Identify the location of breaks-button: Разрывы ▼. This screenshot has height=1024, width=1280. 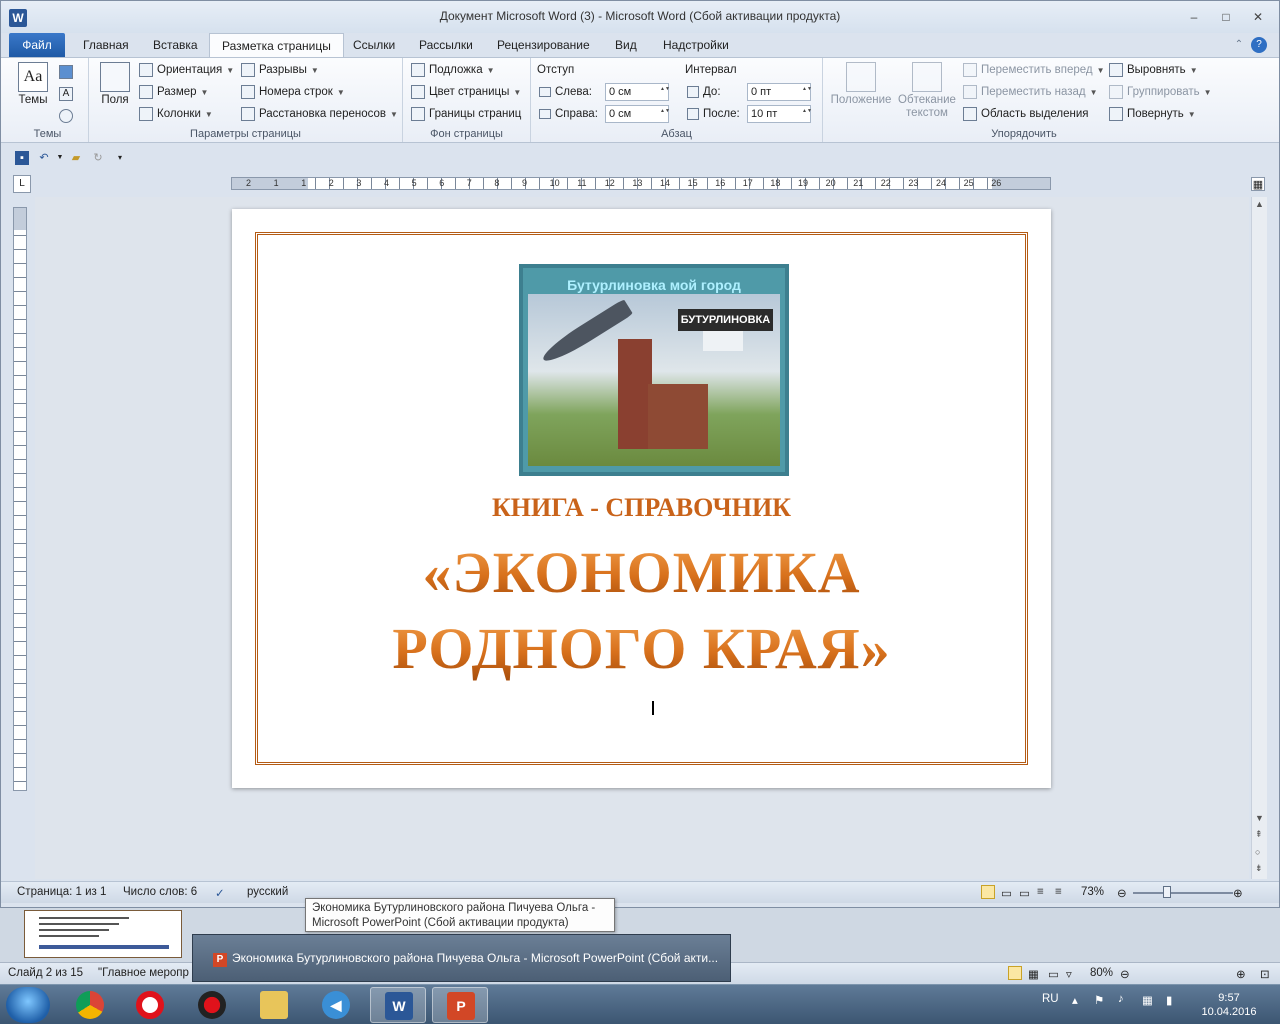
(280, 70).